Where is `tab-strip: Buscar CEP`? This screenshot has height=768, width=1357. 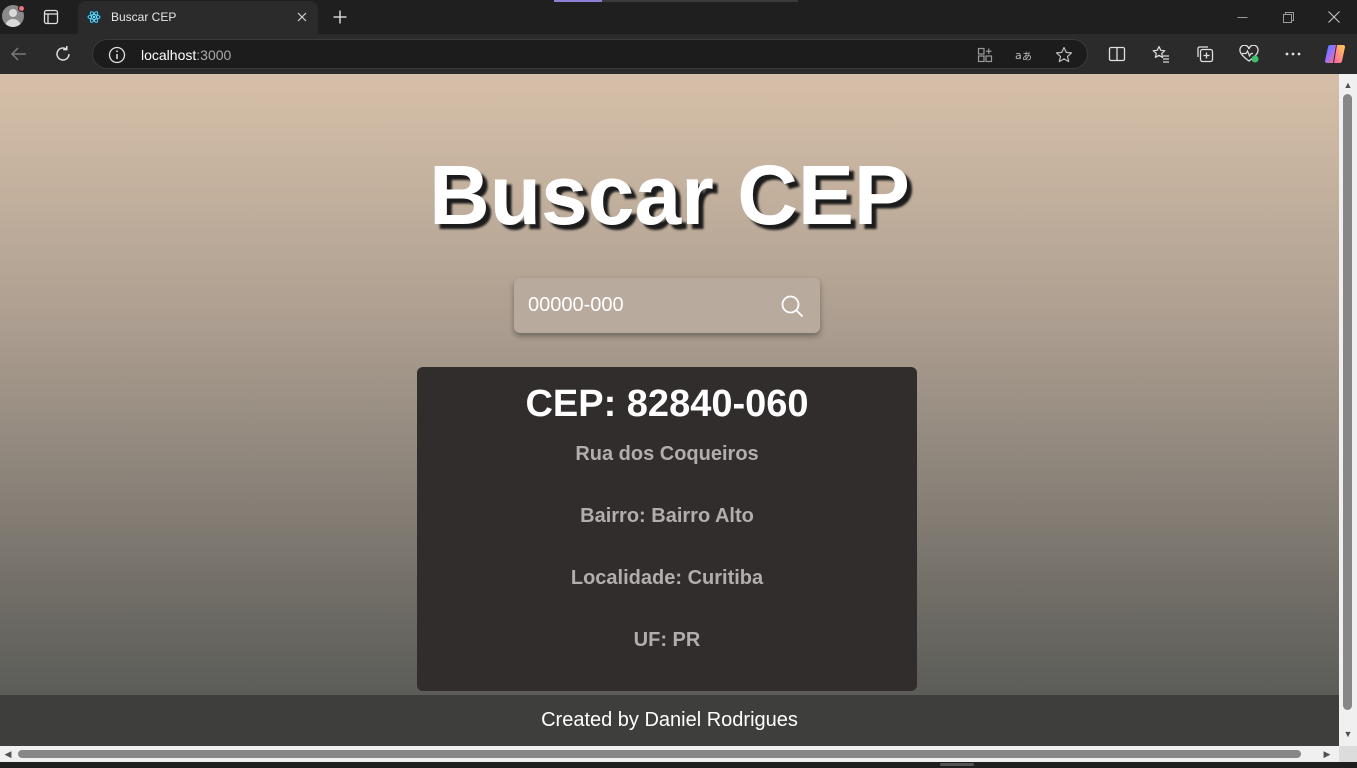 tab-strip: Buscar CEP is located at coordinates (678, 17).